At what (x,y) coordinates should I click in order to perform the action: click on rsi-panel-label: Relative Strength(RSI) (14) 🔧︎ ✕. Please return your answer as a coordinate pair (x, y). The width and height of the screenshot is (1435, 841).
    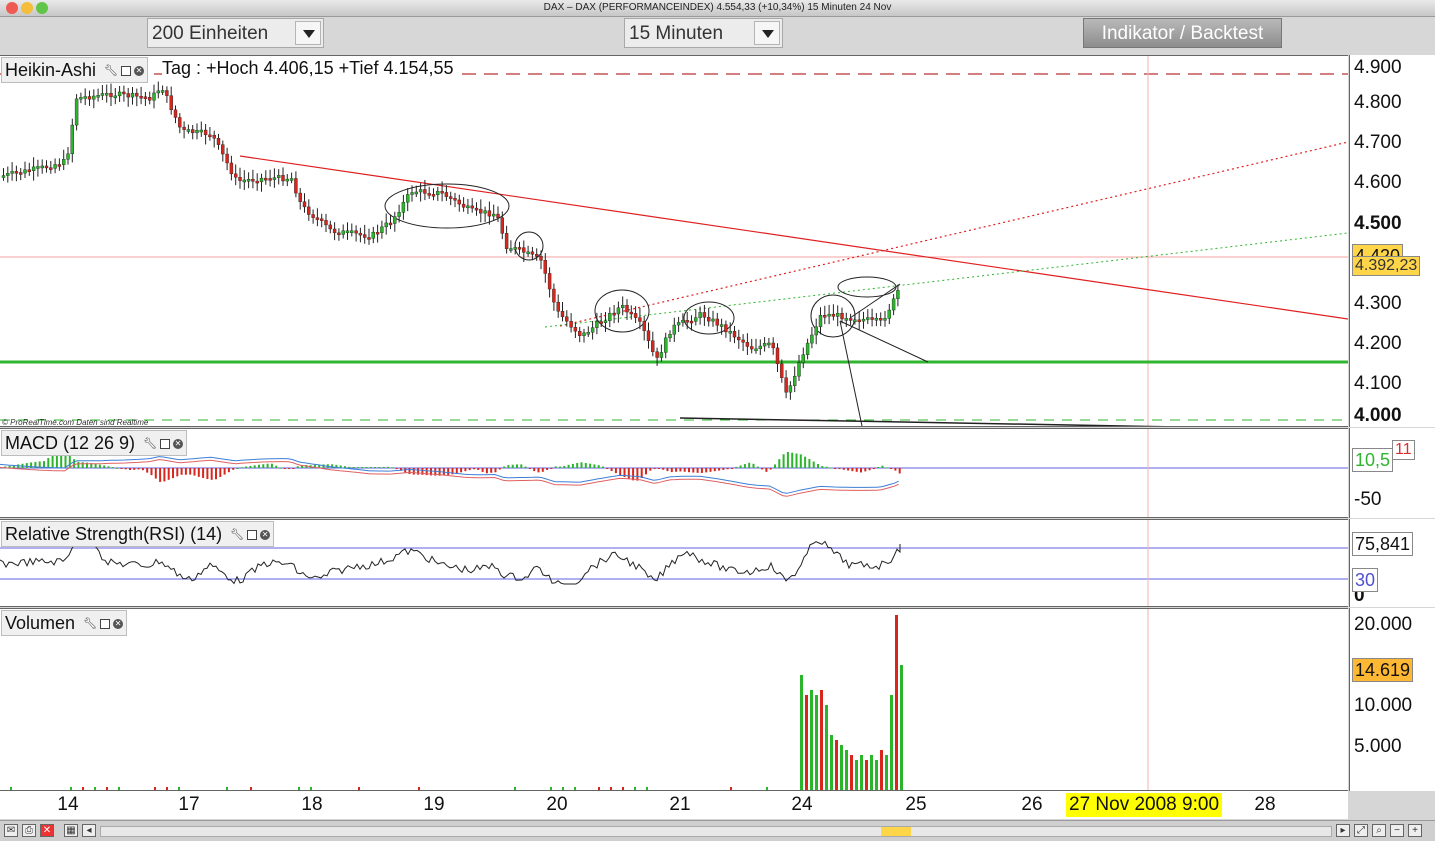
    Looking at the image, I should click on (138, 534).